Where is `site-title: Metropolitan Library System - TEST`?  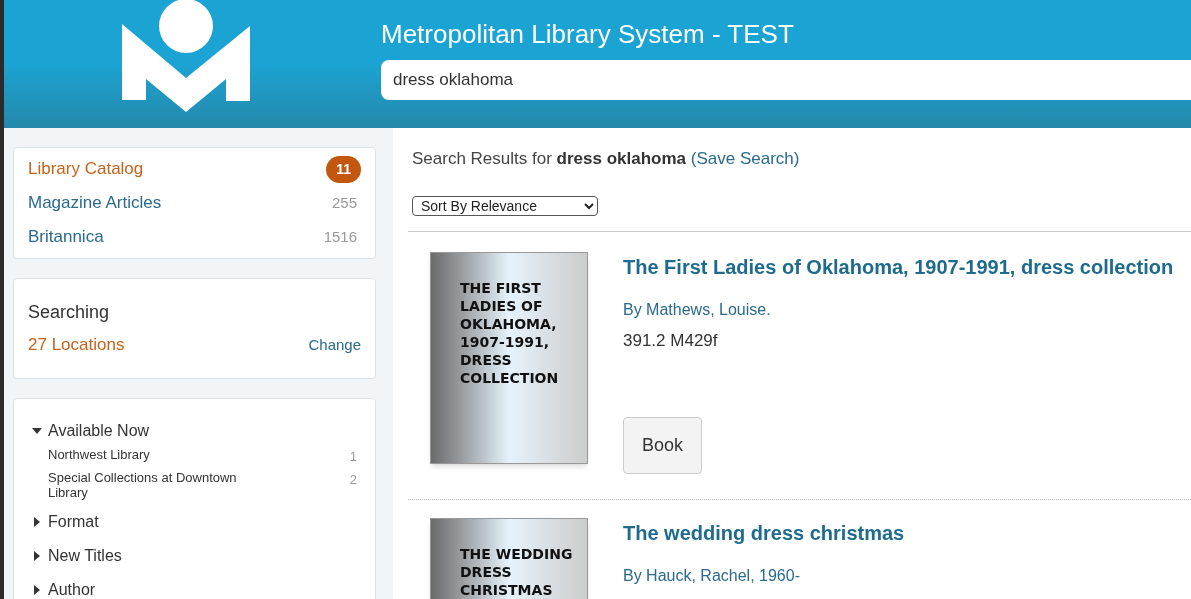
site-title: Metropolitan Library System - TEST is located at coordinates (588, 34).